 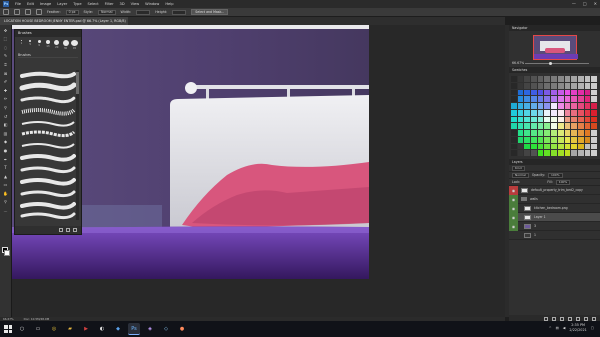 What do you see at coordinates (520, 175) in the screenshot?
I see `blend-mode-select: Normal` at bounding box center [520, 175].